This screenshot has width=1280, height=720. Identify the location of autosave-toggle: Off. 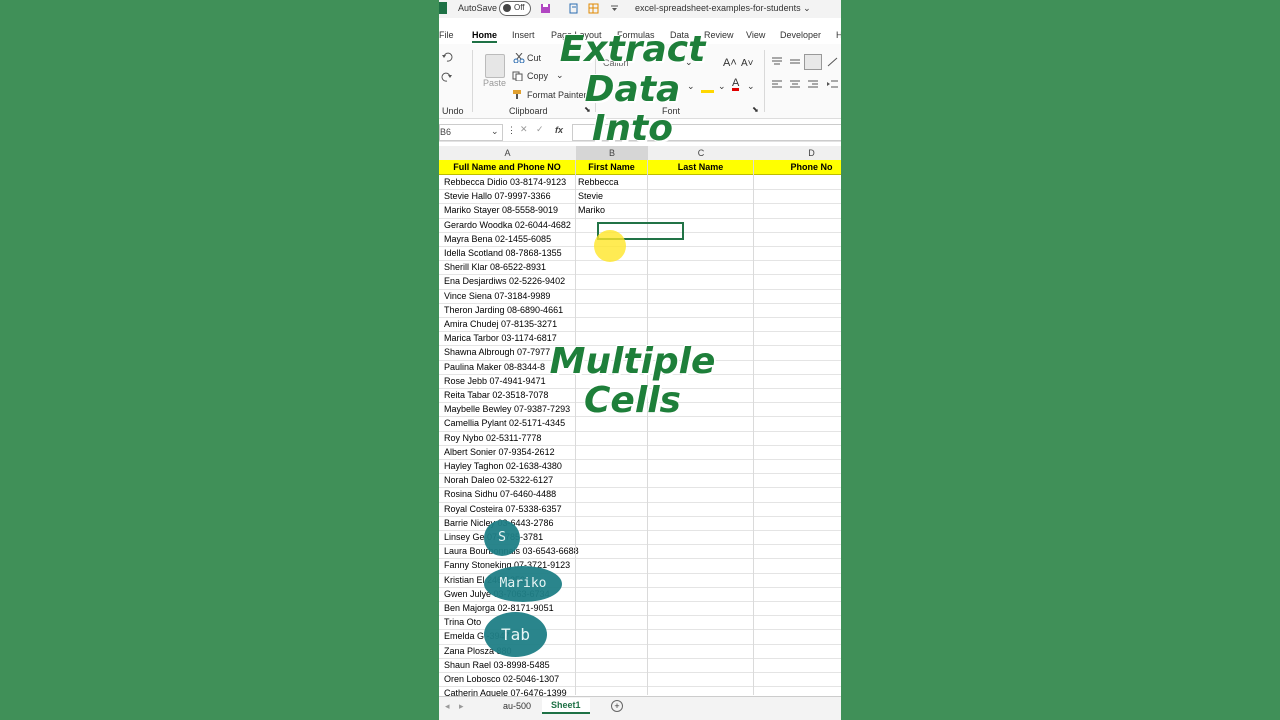
(515, 8).